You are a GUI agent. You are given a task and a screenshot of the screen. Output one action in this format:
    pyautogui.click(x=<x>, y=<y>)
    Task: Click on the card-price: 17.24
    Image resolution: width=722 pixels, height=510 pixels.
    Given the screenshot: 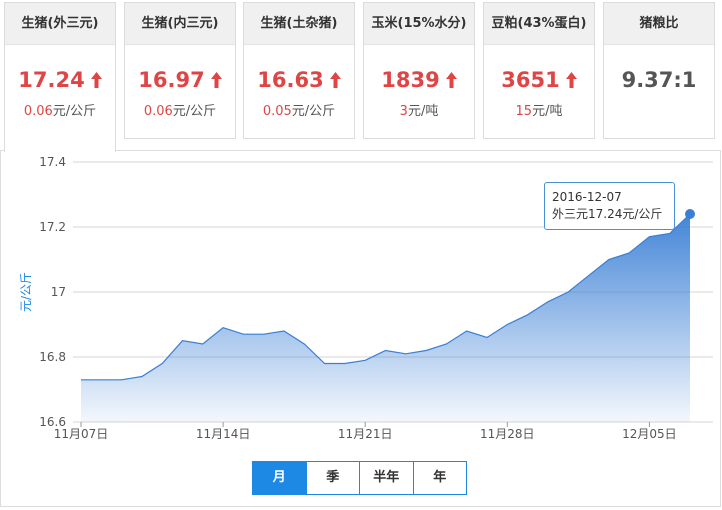 What is the action you would take?
    pyautogui.click(x=60, y=80)
    